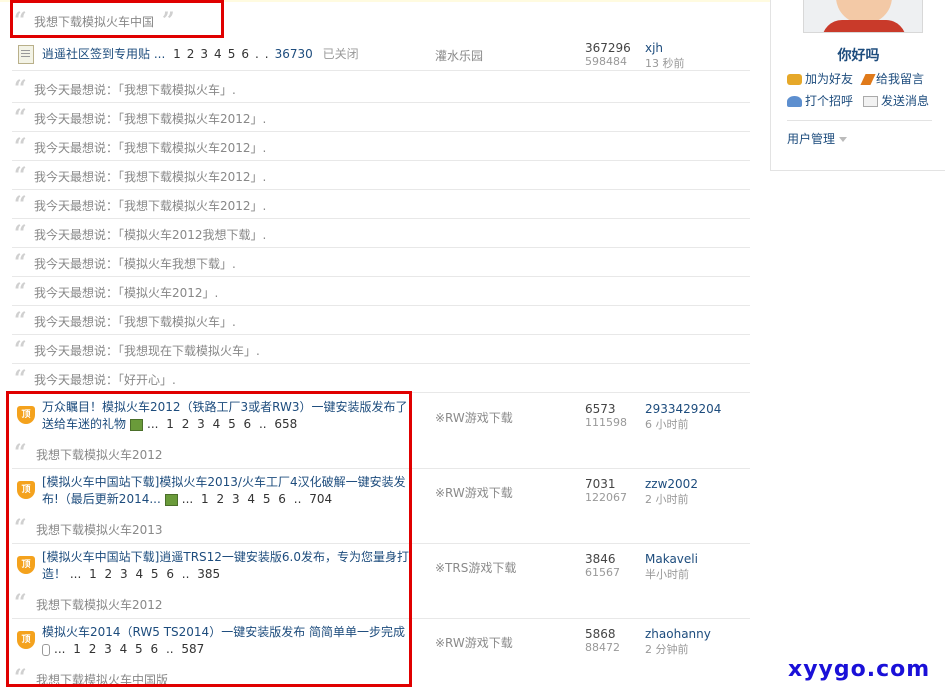  Describe the element at coordinates (54, 574) in the screenshot. I see `thread-title-line: 造！` at that location.